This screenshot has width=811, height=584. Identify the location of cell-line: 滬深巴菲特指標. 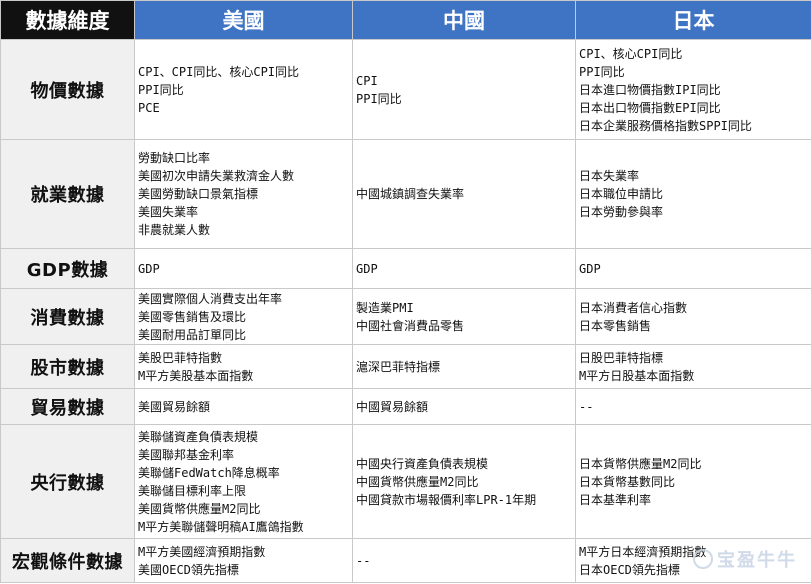
(398, 366).